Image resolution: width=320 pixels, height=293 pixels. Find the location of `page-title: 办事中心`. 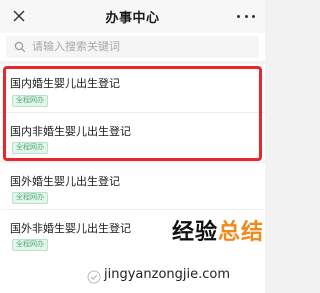

page-title: 办事中心 is located at coordinates (132, 17).